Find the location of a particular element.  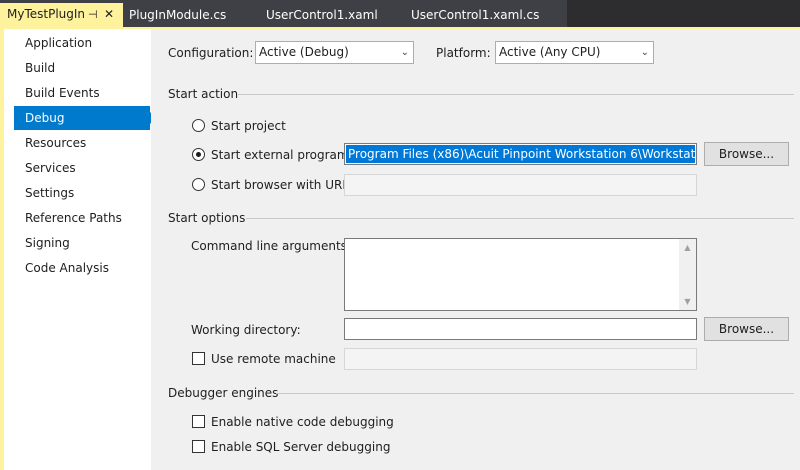

tab-usercontrol1-xaml-cs: UserControl1.xaml.cs is located at coordinates (475, 15).